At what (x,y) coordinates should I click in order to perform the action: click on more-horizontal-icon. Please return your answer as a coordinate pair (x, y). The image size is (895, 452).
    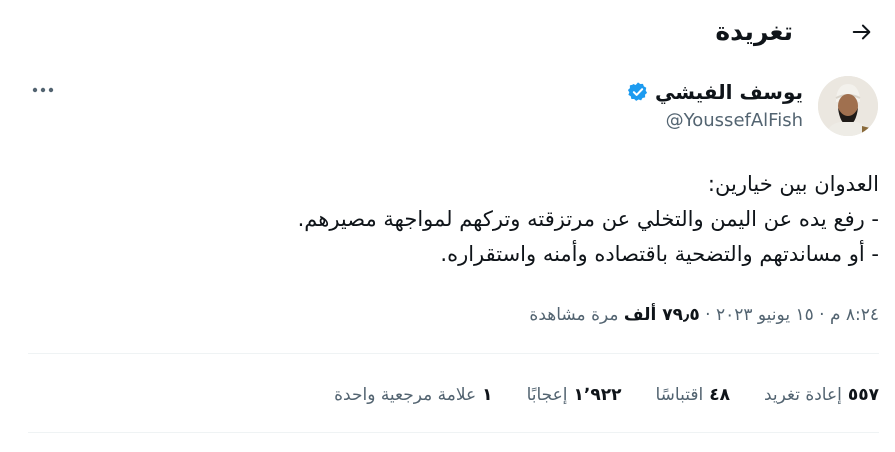
    Looking at the image, I should click on (43, 90).